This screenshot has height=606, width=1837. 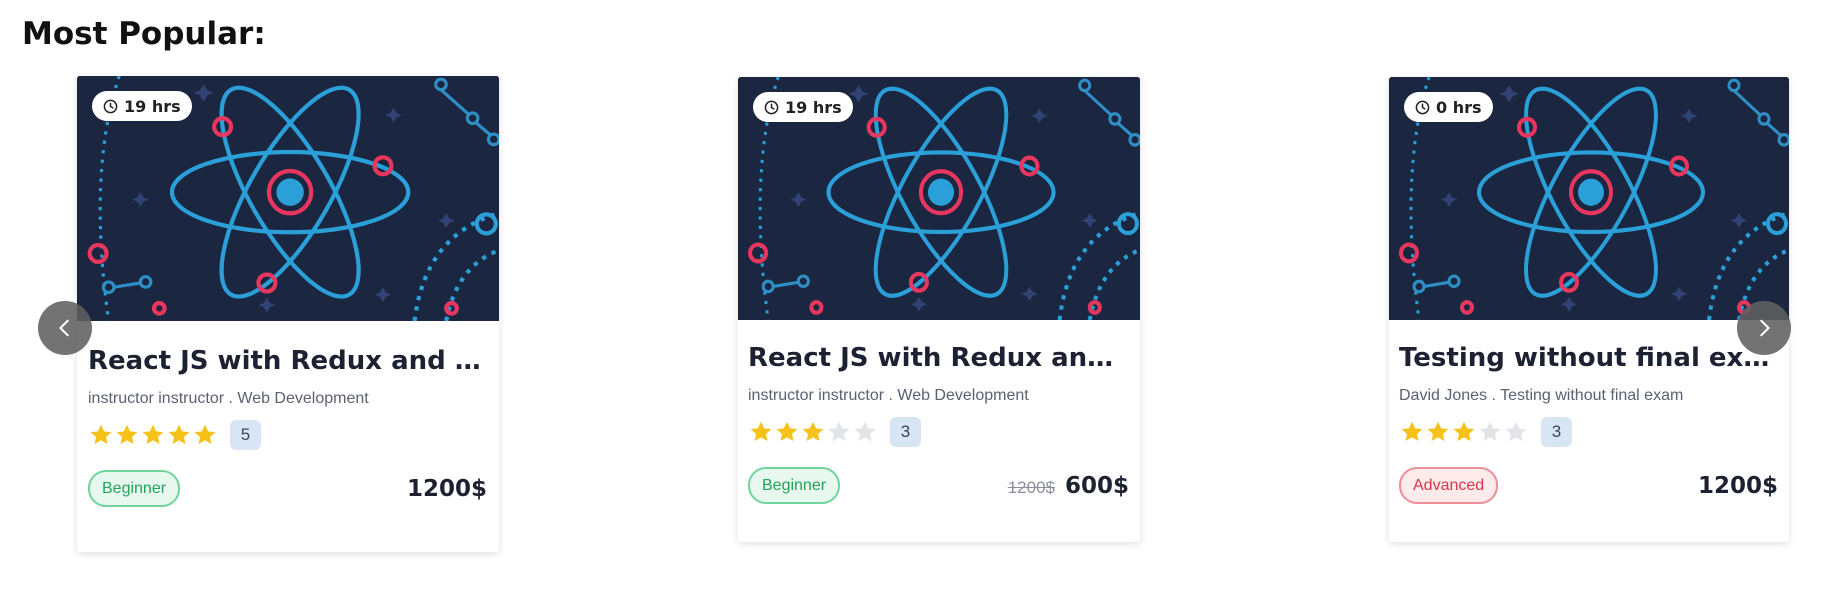 What do you see at coordinates (287, 435) in the screenshot?
I see `star-rating: 5` at bounding box center [287, 435].